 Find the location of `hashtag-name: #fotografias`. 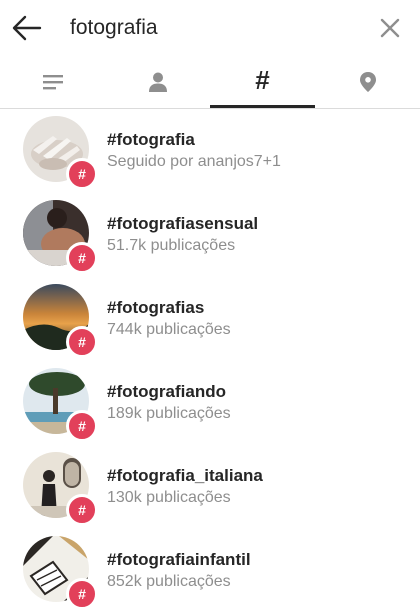

hashtag-name: #fotografias is located at coordinates (156, 307).